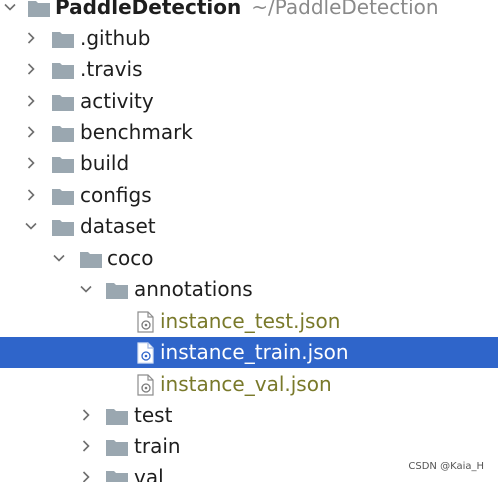  I want to click on tree-item-label: activity, so click(117, 101).